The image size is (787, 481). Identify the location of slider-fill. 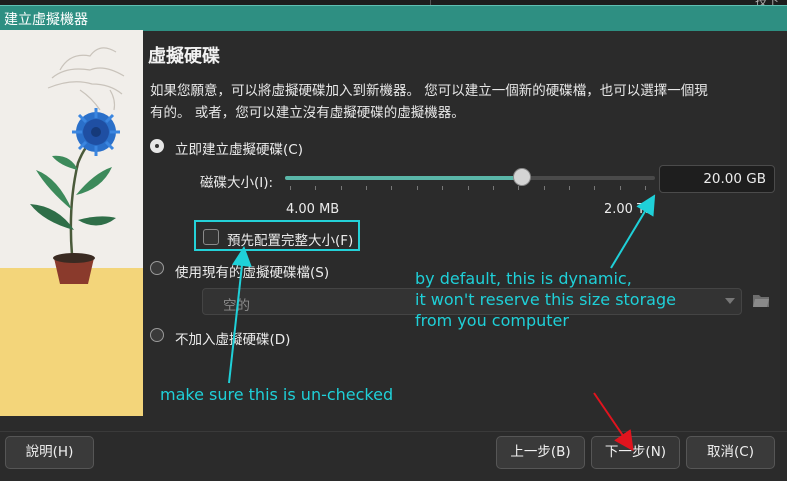
(403, 178).